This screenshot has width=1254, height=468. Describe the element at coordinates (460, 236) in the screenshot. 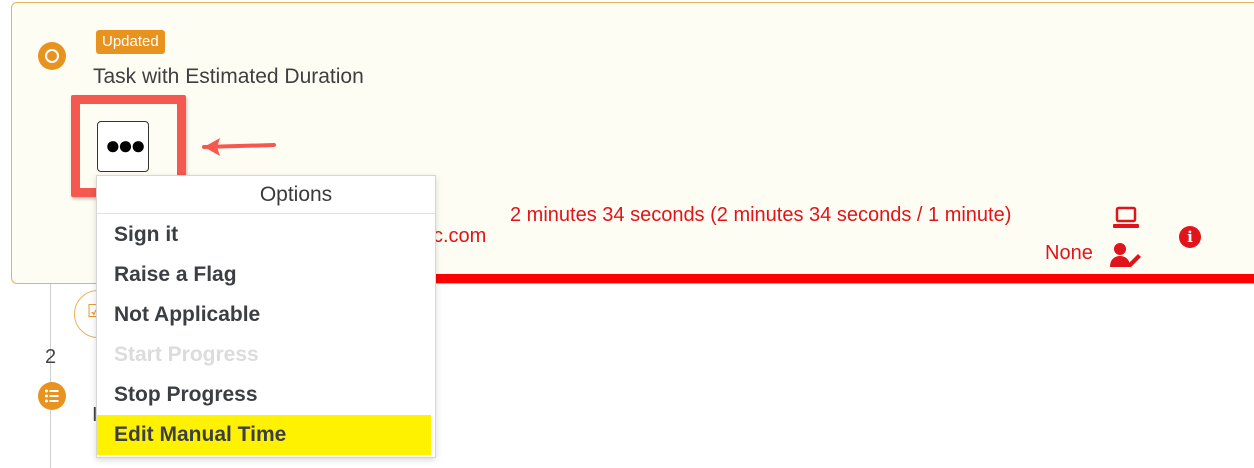

I see `email-text: c.com` at that location.